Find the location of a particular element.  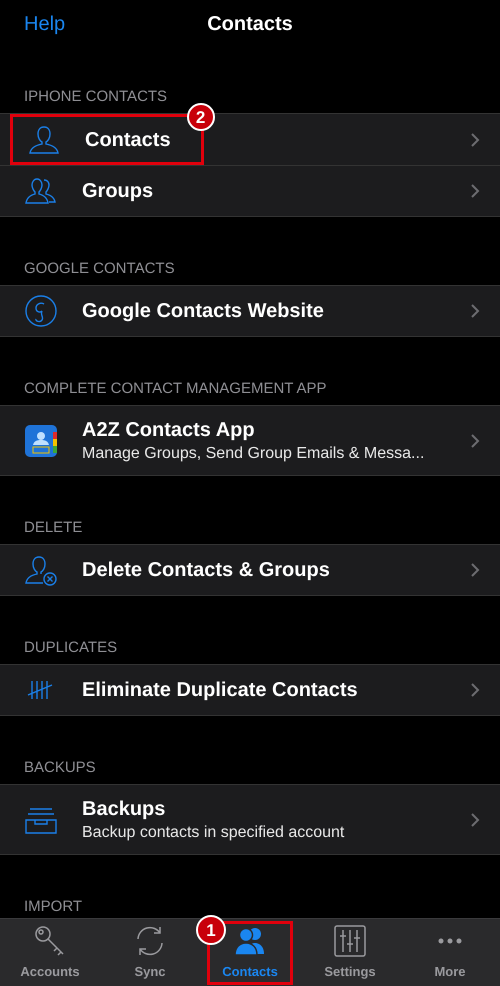

step-badge: 2 is located at coordinates (200, 117).